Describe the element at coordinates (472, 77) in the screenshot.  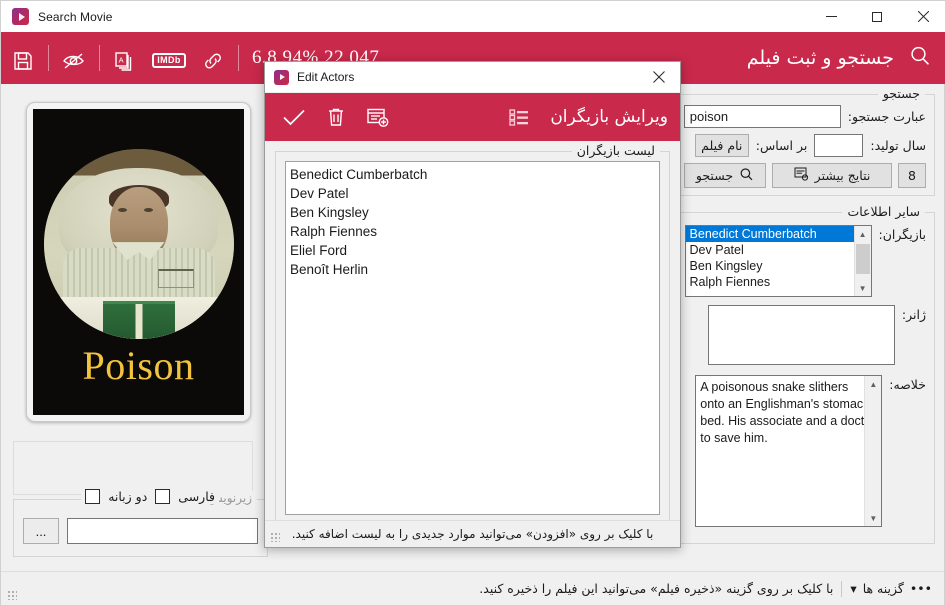
I see `dialog-titlebar: Edit Actors` at that location.